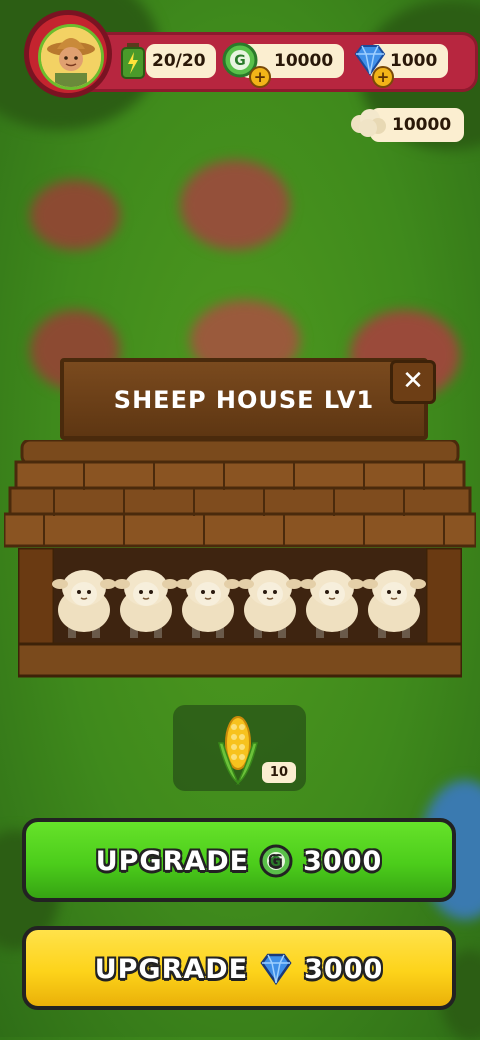 Image resolution: width=480 pixels, height=1040 pixels. Describe the element at coordinates (247, 60) in the screenshot. I see `top-hud: 20/20 10000 G + 1000 +` at that location.